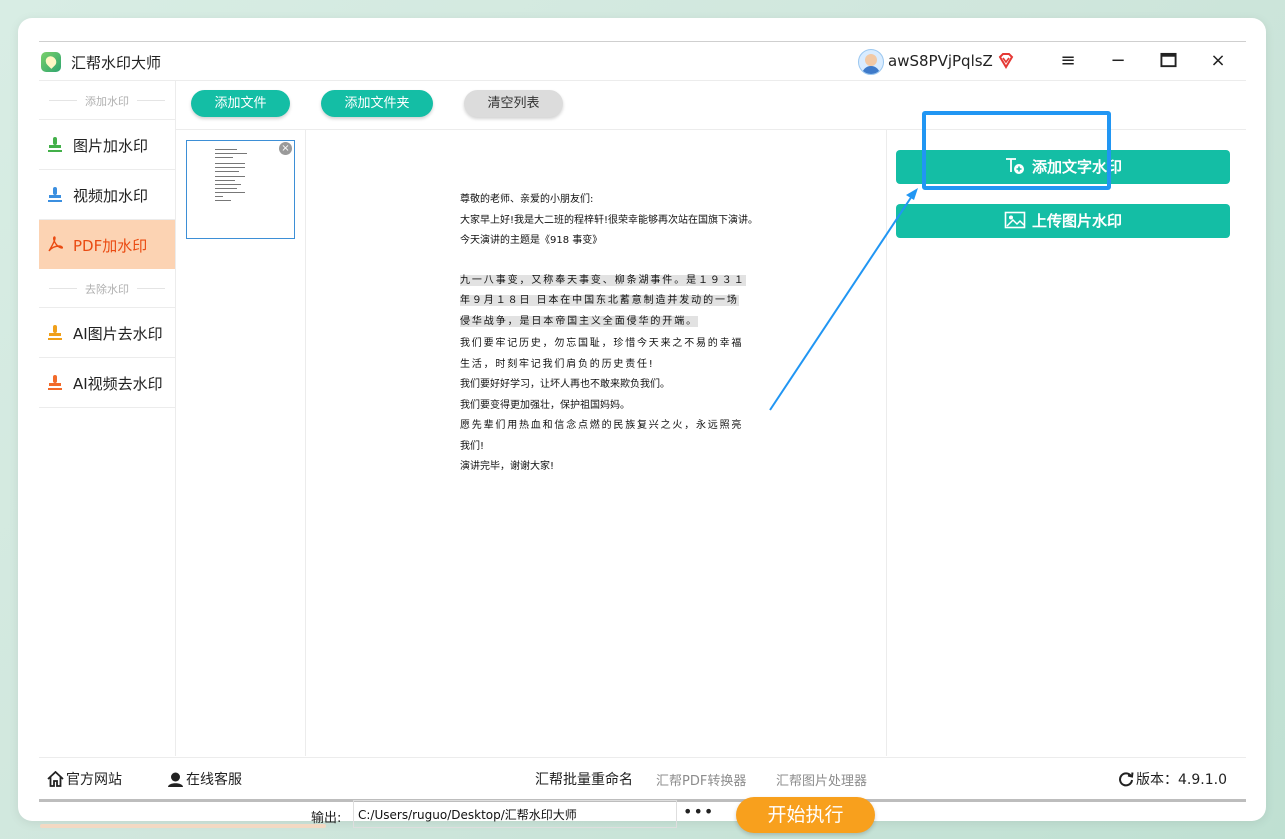 Image resolution: width=1285 pixels, height=839 pixels. Describe the element at coordinates (584, 779) in the screenshot. I see `footer-link-rename: 汇帮批量重命名` at that location.